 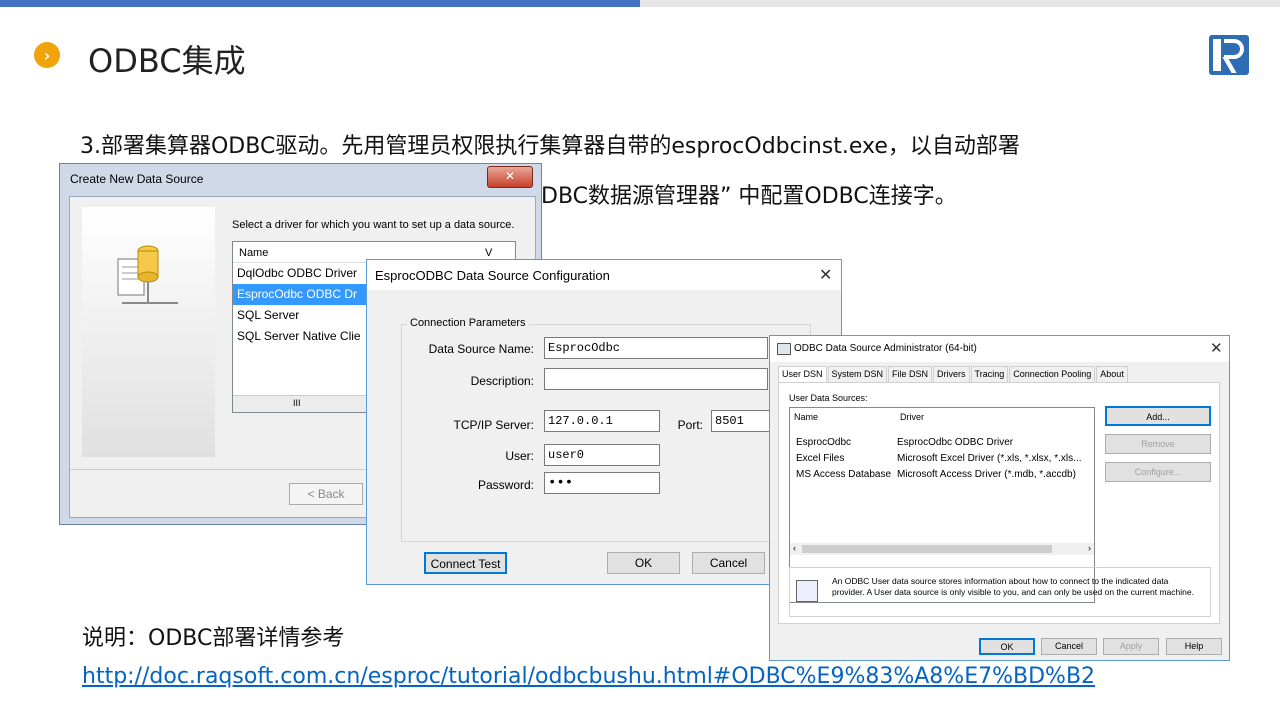 I want to click on user-label: User:, so click(x=519, y=456).